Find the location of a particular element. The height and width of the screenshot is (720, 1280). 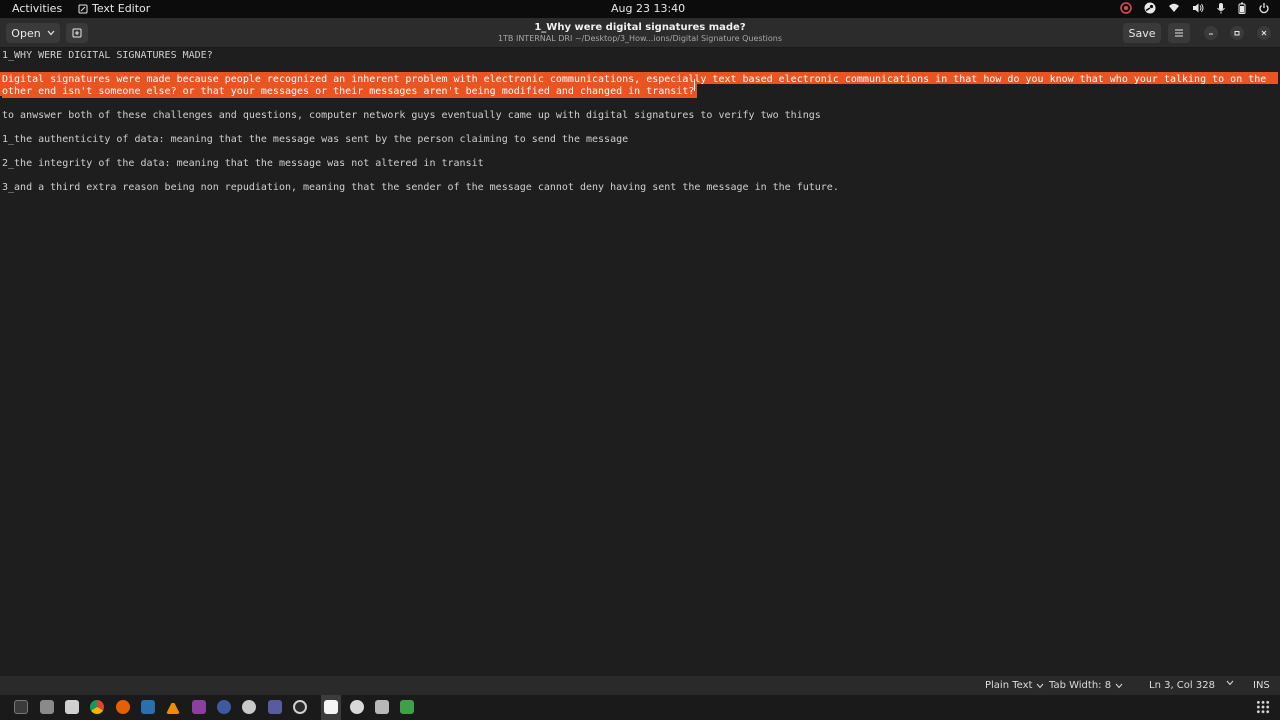

steam-icon is located at coordinates (148, 707).